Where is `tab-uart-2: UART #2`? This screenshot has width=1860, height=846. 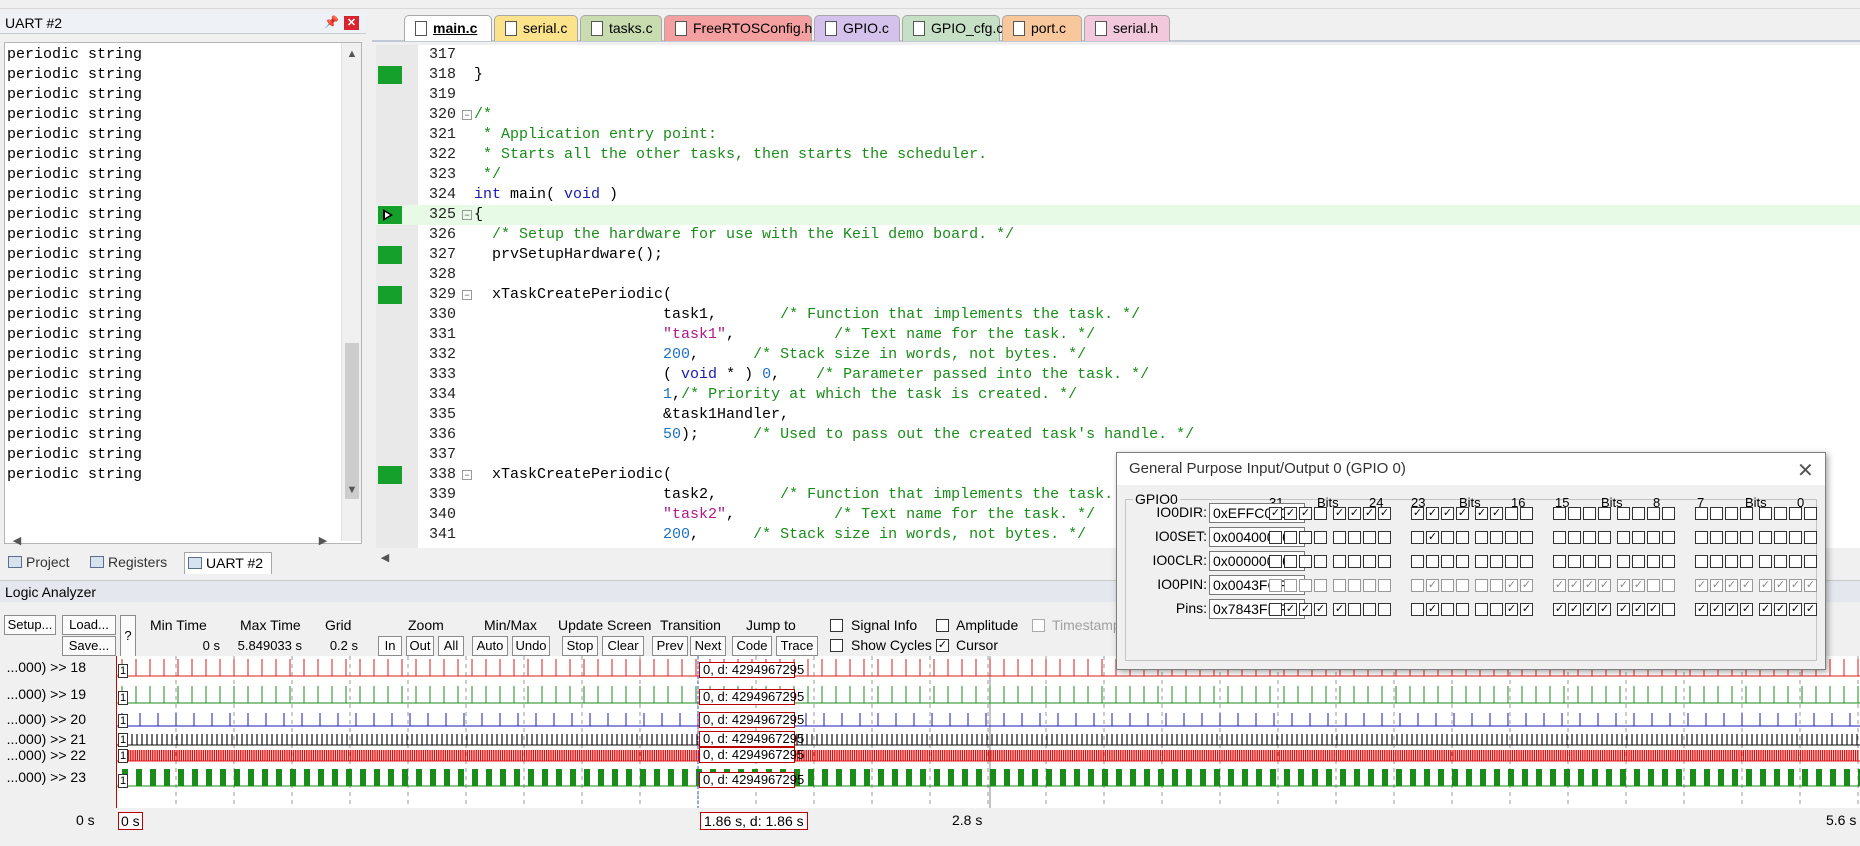
tab-uart-2: UART #2 is located at coordinates (228, 563).